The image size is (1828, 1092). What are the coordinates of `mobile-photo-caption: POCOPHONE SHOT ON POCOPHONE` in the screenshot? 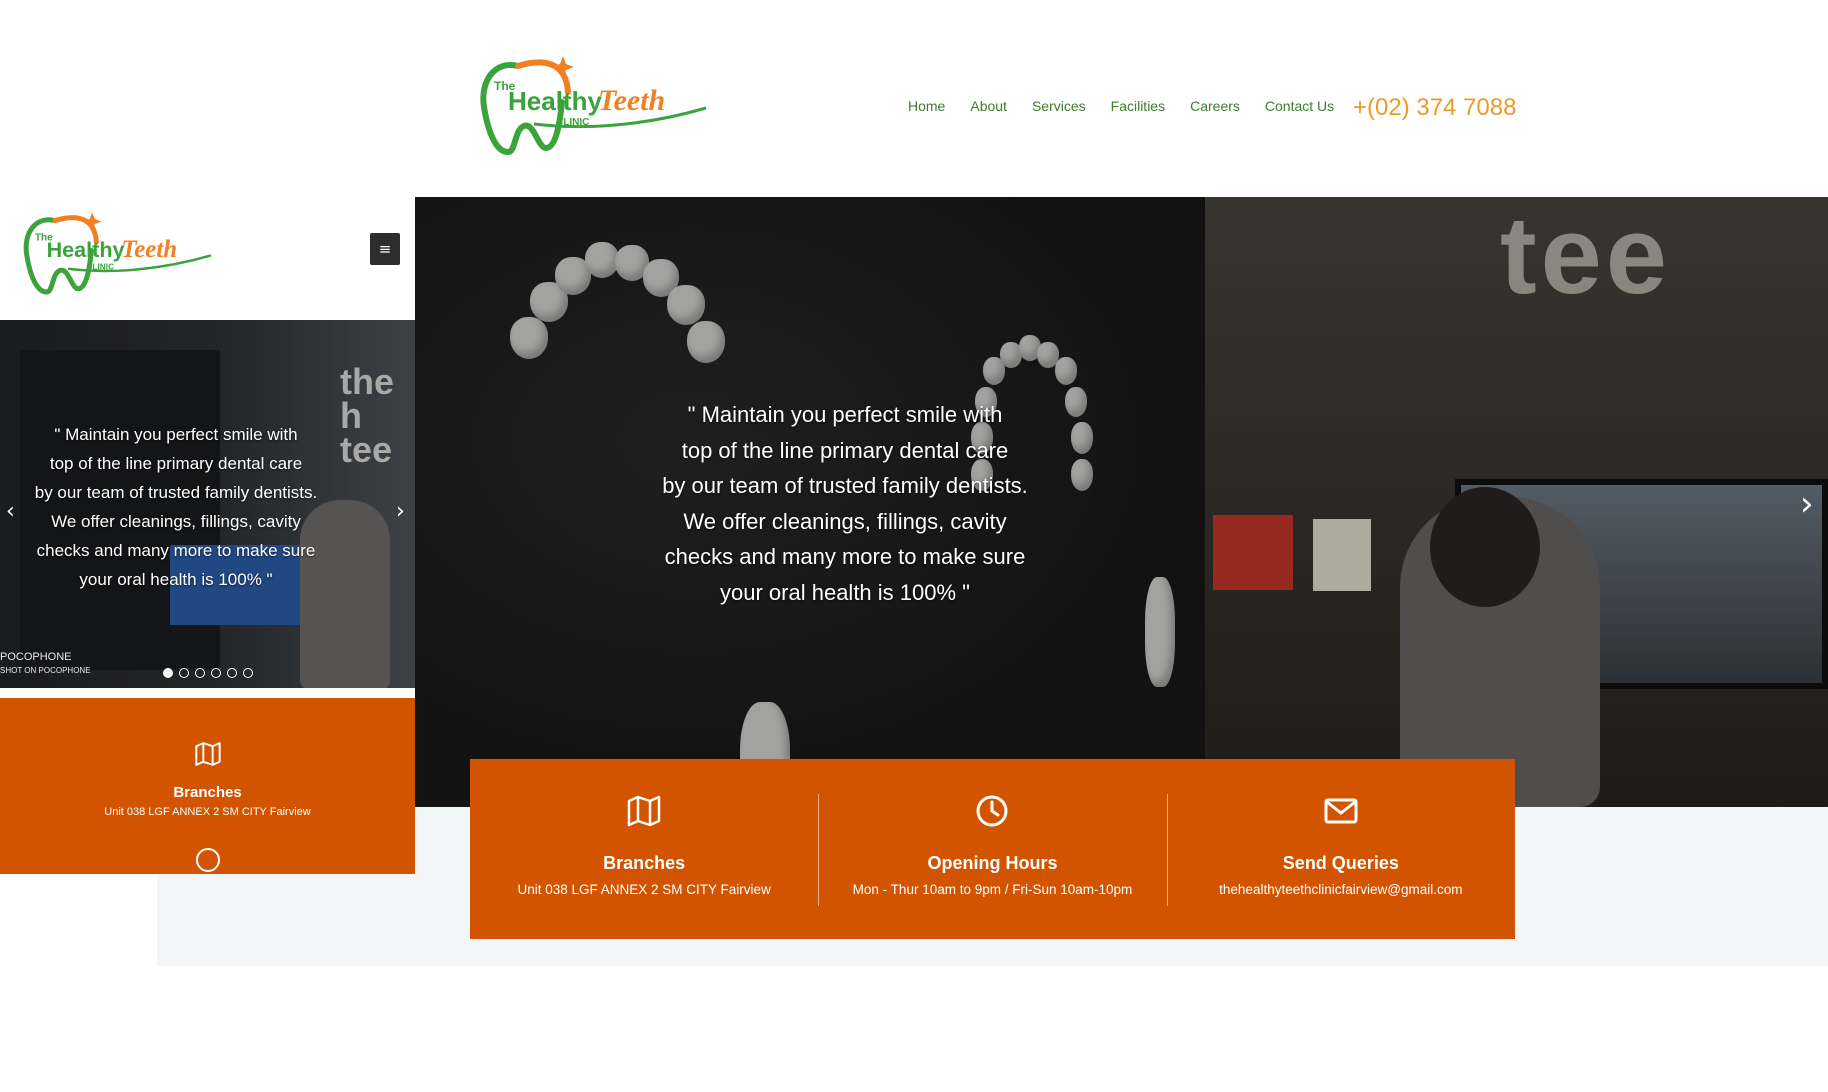 It's located at (45, 664).